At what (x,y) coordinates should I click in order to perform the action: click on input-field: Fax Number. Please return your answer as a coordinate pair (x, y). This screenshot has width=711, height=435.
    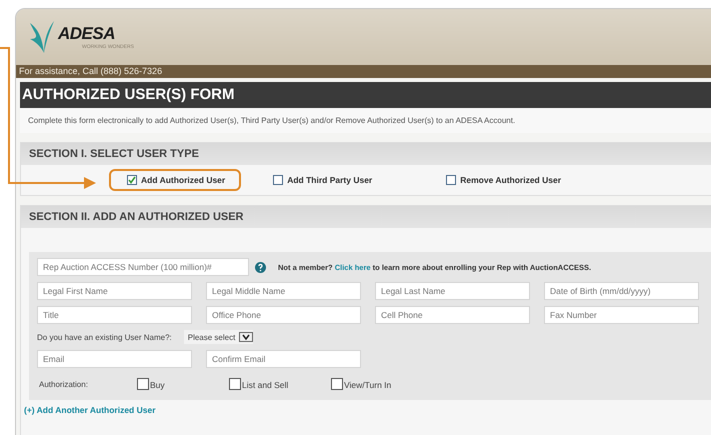
    Looking at the image, I should click on (621, 315).